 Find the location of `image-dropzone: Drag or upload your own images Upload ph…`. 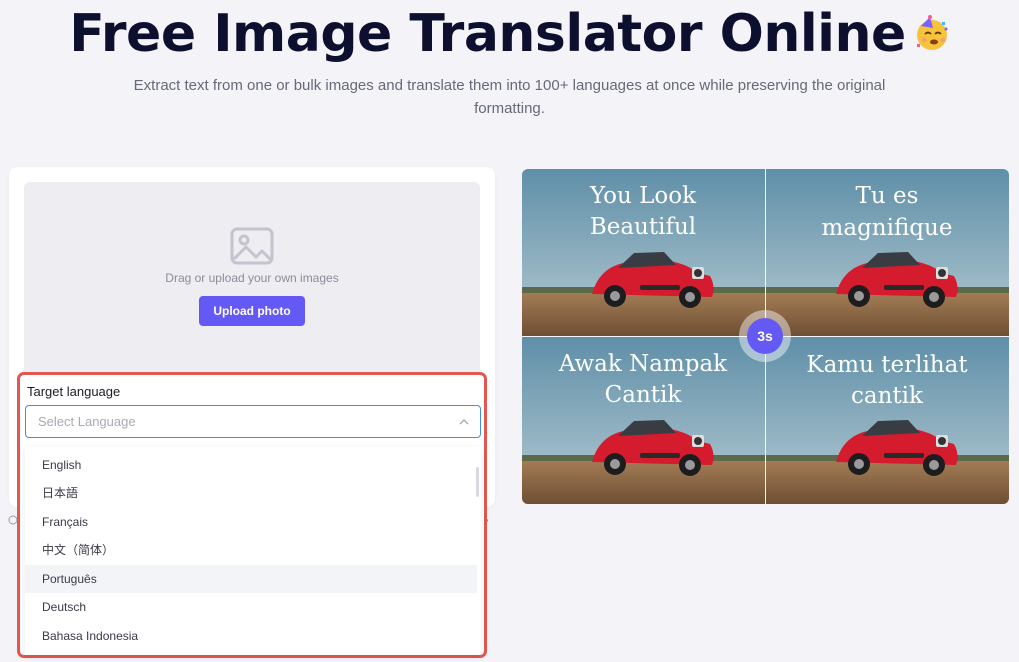

image-dropzone: Drag or upload your own images Upload ph… is located at coordinates (252, 282).